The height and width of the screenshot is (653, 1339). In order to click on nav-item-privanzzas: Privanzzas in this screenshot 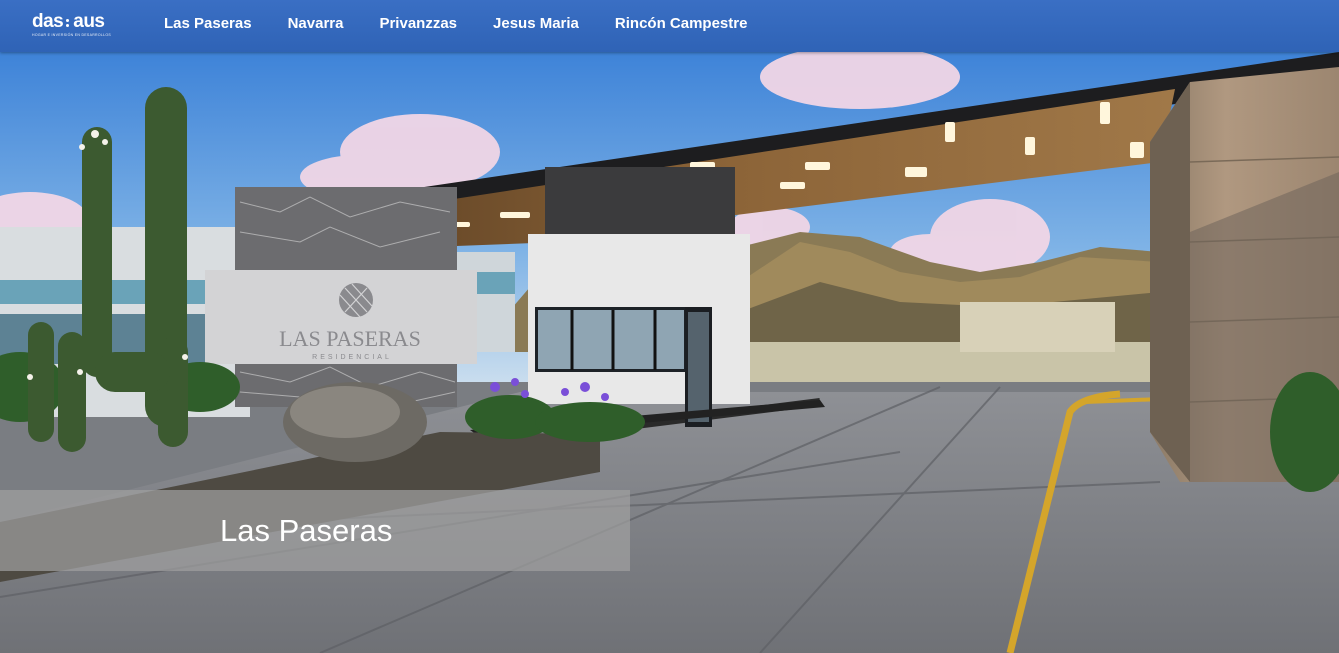, I will do `click(418, 24)`.